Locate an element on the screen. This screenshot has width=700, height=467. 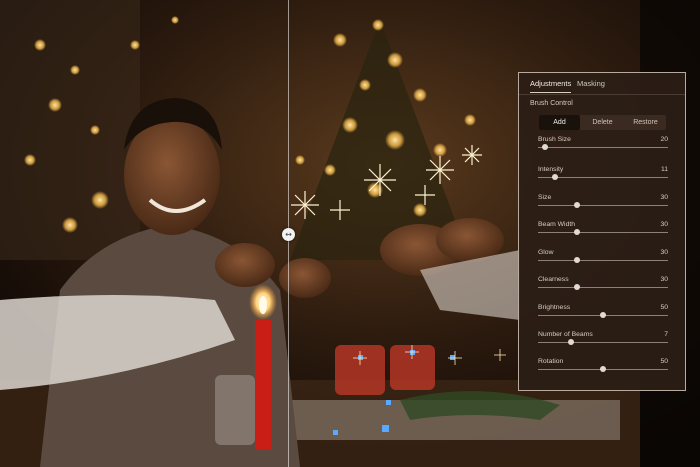
compare-handle: ↔ is located at coordinates (288, 234).